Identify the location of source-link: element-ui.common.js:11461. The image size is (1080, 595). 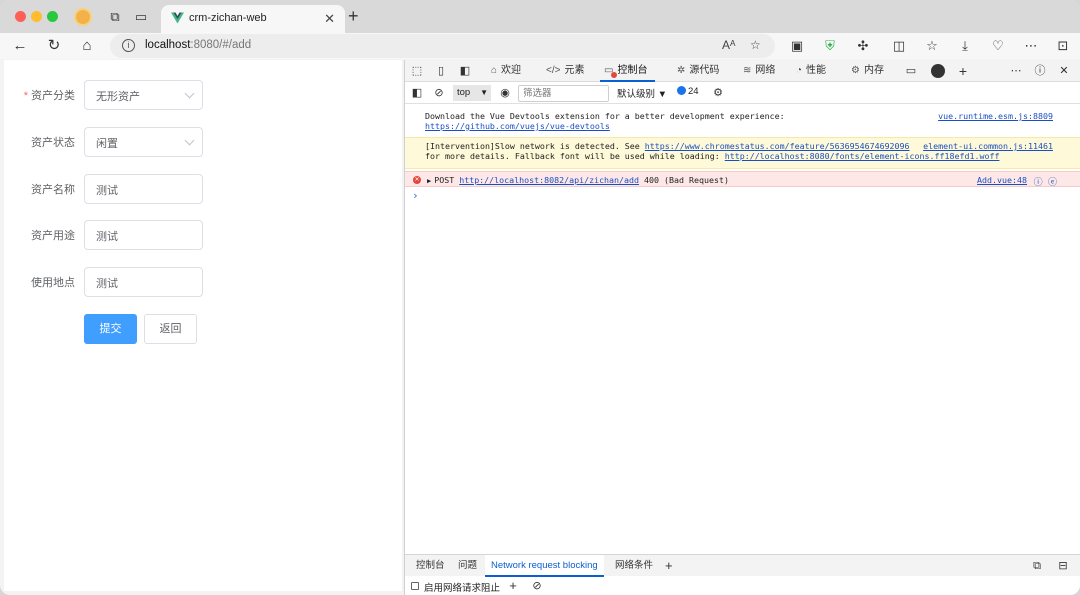
(988, 146).